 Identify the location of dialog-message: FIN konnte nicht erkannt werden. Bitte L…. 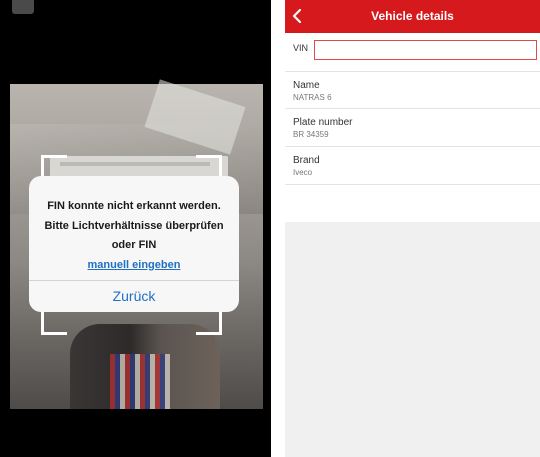
(134, 225).